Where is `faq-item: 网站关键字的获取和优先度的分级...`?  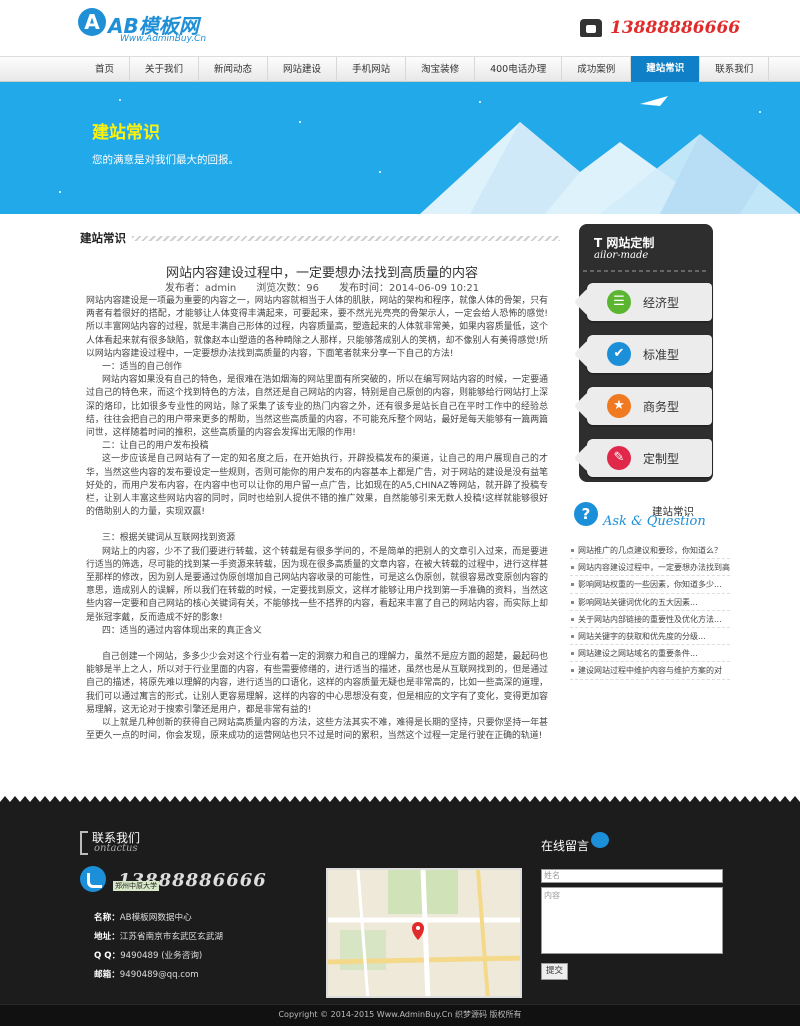 faq-item: 网站关键字的获取和优先度的分级... is located at coordinates (650, 637).